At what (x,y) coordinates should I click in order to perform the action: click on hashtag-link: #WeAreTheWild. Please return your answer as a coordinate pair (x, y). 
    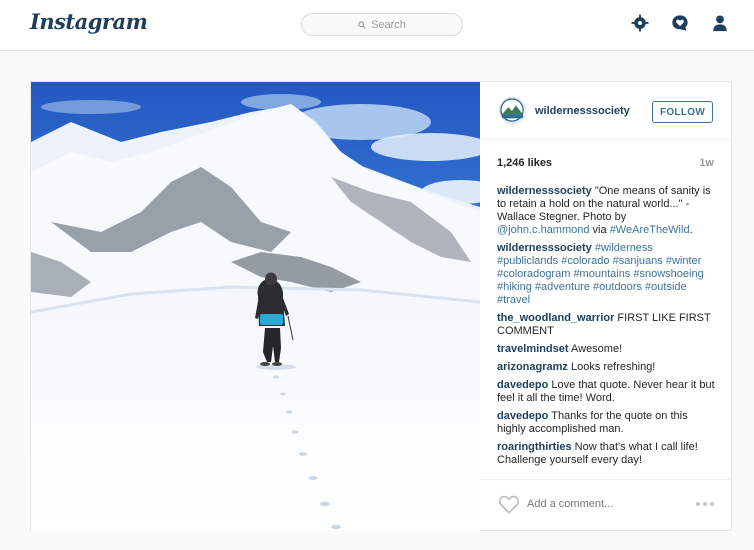
    Looking at the image, I should click on (650, 230).